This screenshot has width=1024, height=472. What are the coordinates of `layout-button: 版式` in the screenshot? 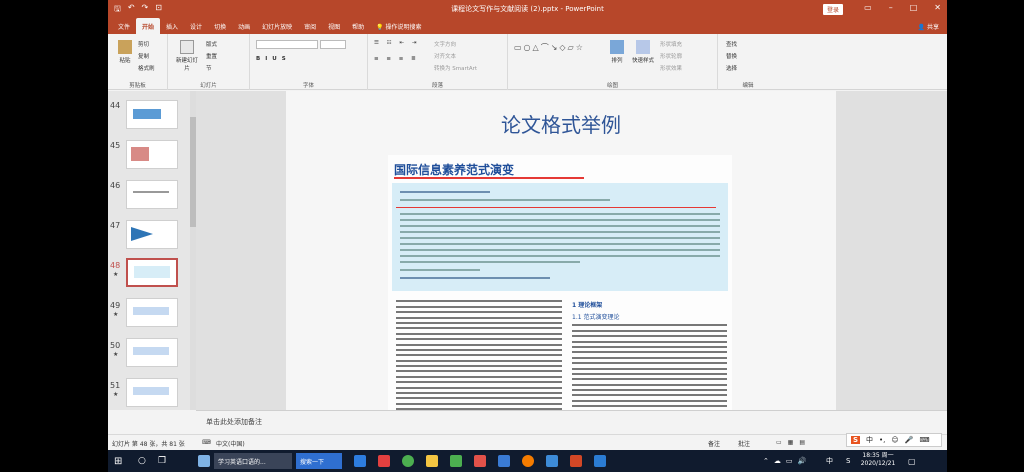 It's located at (211, 44).